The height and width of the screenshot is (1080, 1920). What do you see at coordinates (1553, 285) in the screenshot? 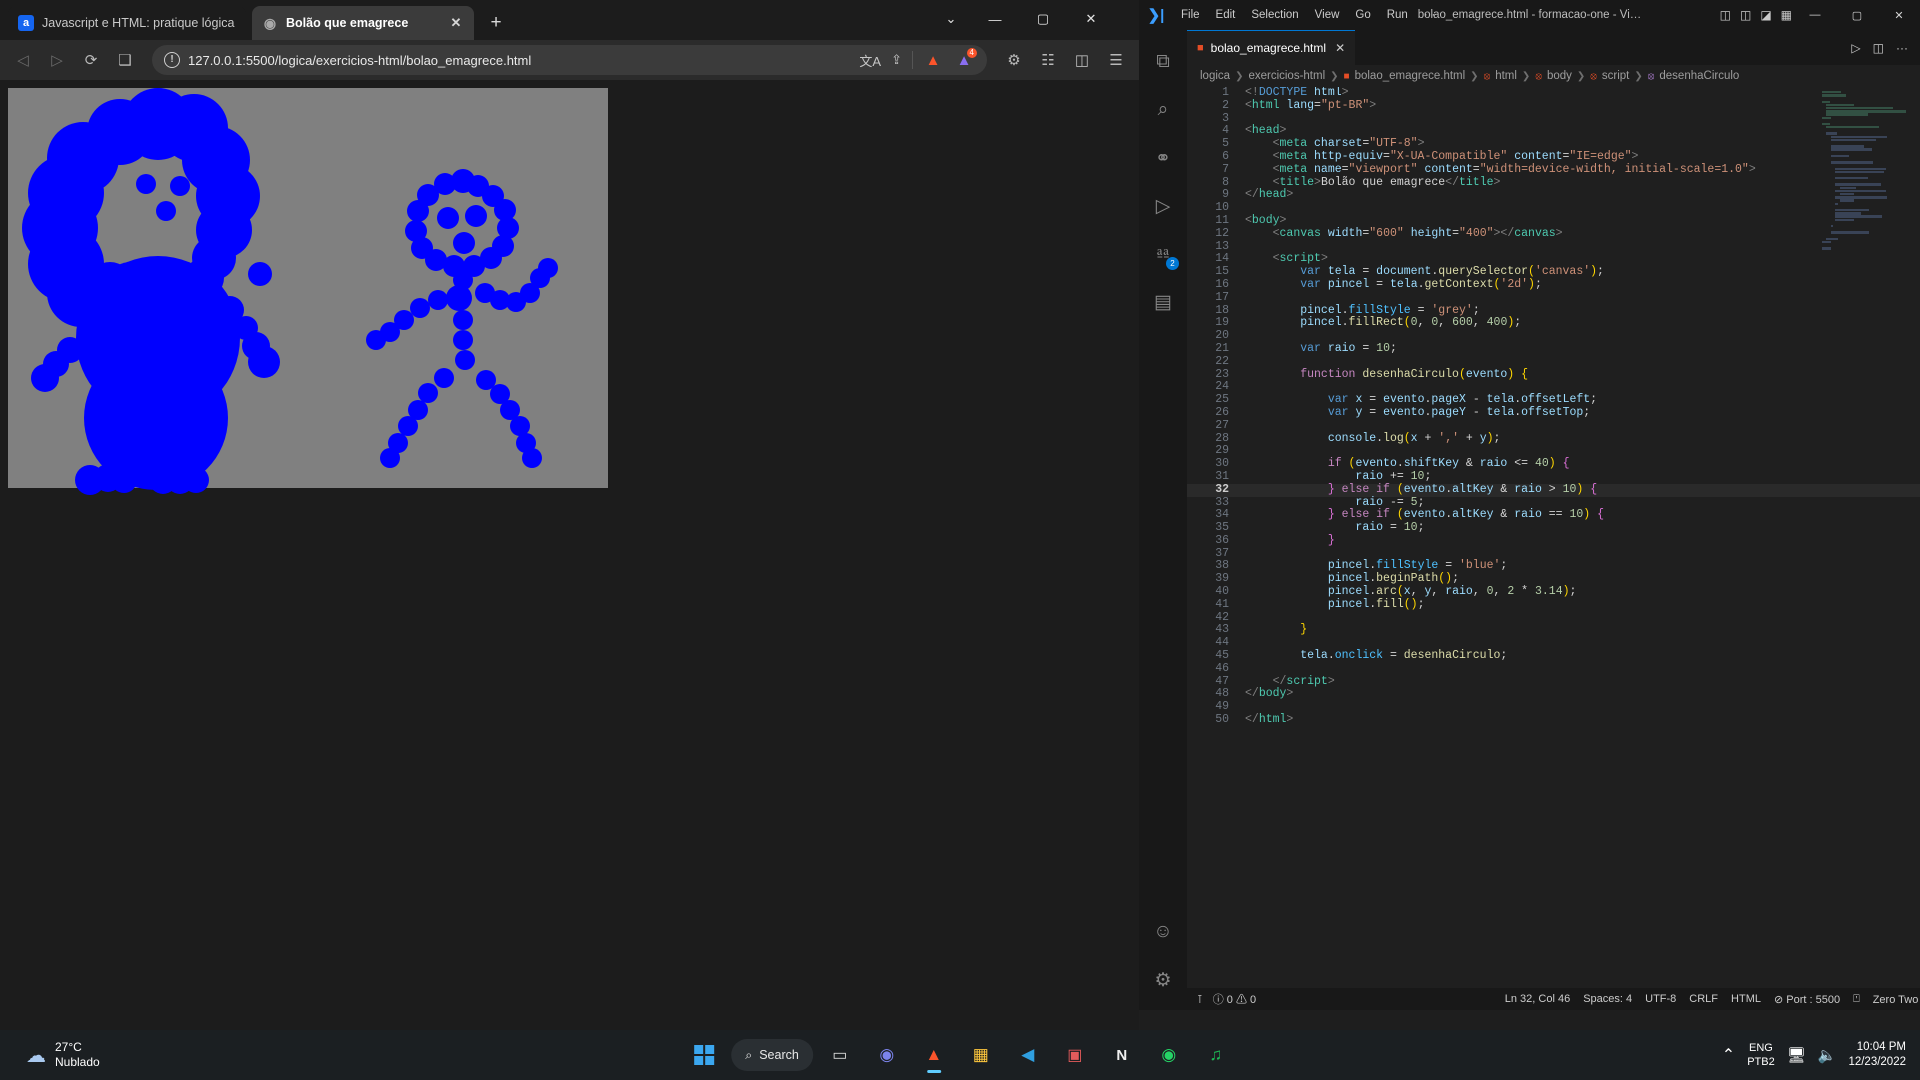
I see `code-line: 16 var pincel = tela.getContext('2d');` at bounding box center [1553, 285].